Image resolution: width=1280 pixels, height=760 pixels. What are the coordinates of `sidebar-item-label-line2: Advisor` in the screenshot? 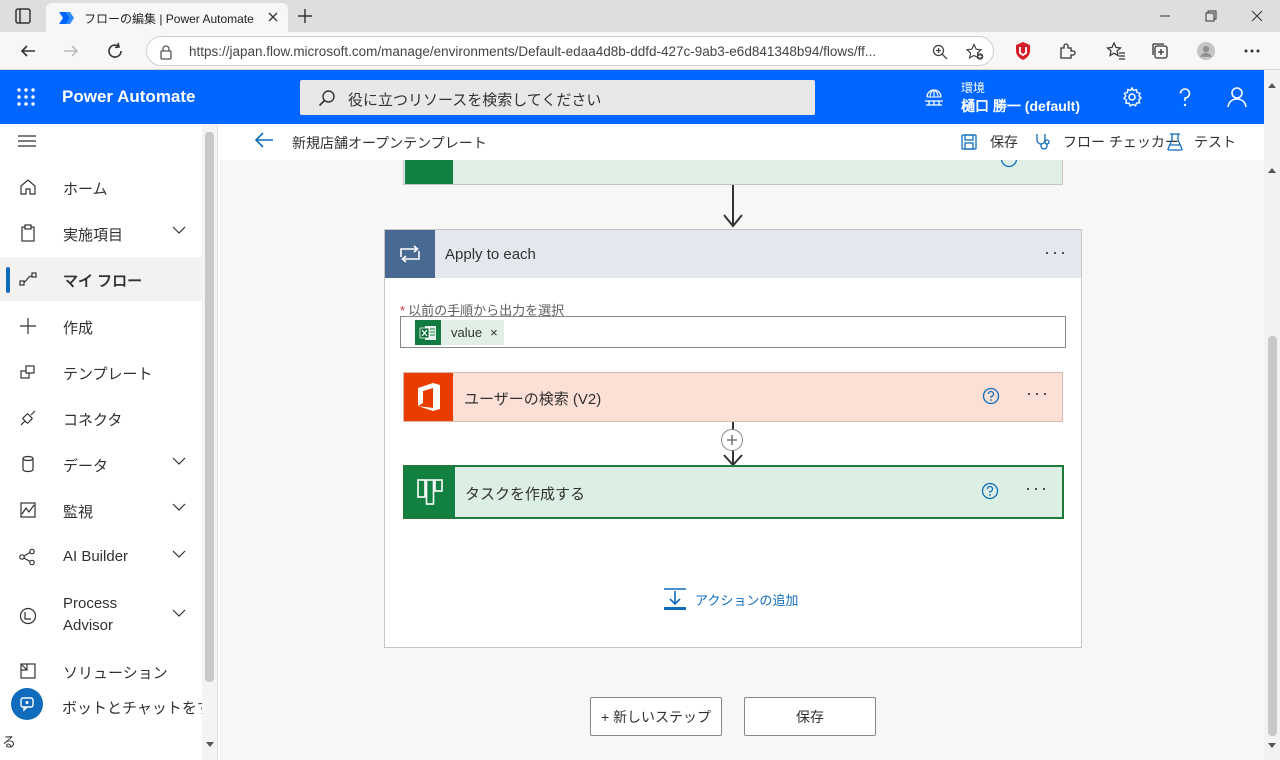 It's located at (88, 625).